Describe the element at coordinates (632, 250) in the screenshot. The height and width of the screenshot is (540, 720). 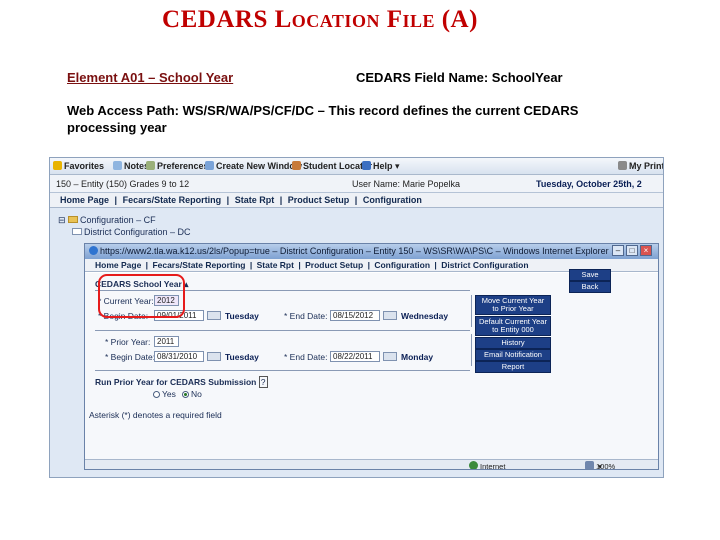
I see `maximize-icon: □` at that location.